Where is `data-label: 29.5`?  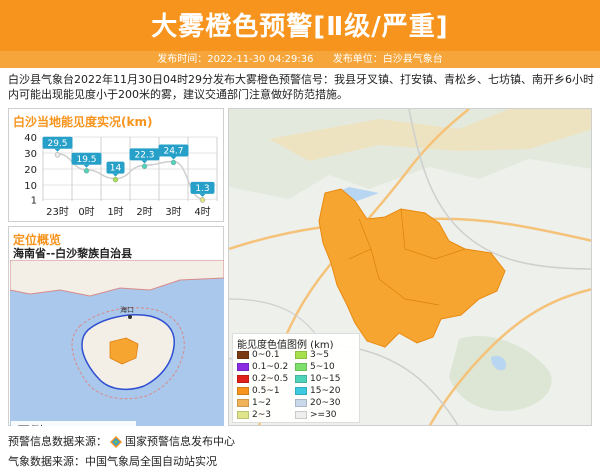 data-label: 29.5 is located at coordinates (57, 144).